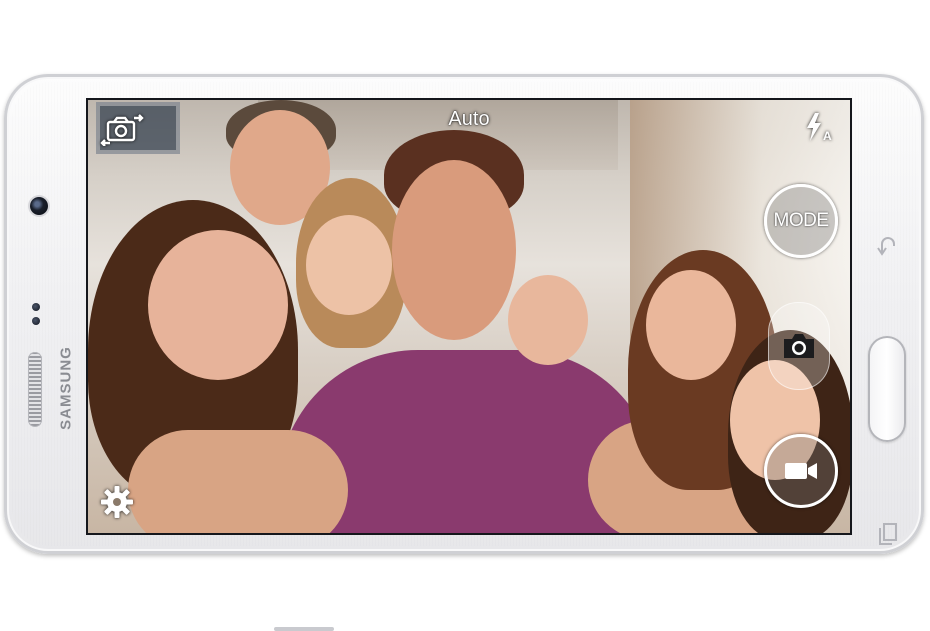 This screenshot has height=631, width=930. I want to click on mode-button: MODE, so click(801, 221).